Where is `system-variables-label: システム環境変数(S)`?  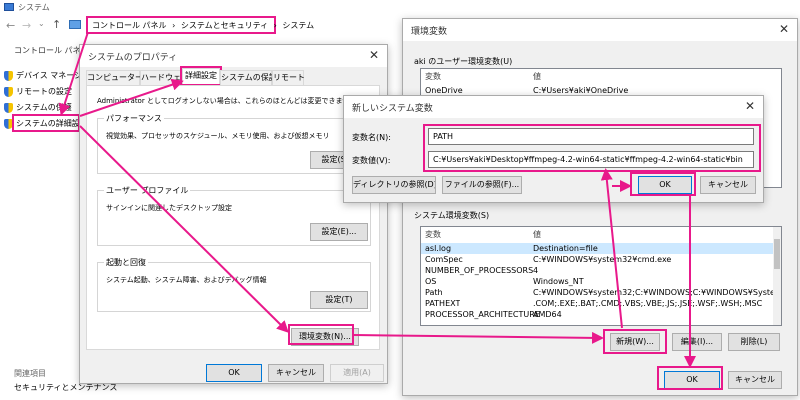 system-variables-label: システム環境変数(S) is located at coordinates (452, 215).